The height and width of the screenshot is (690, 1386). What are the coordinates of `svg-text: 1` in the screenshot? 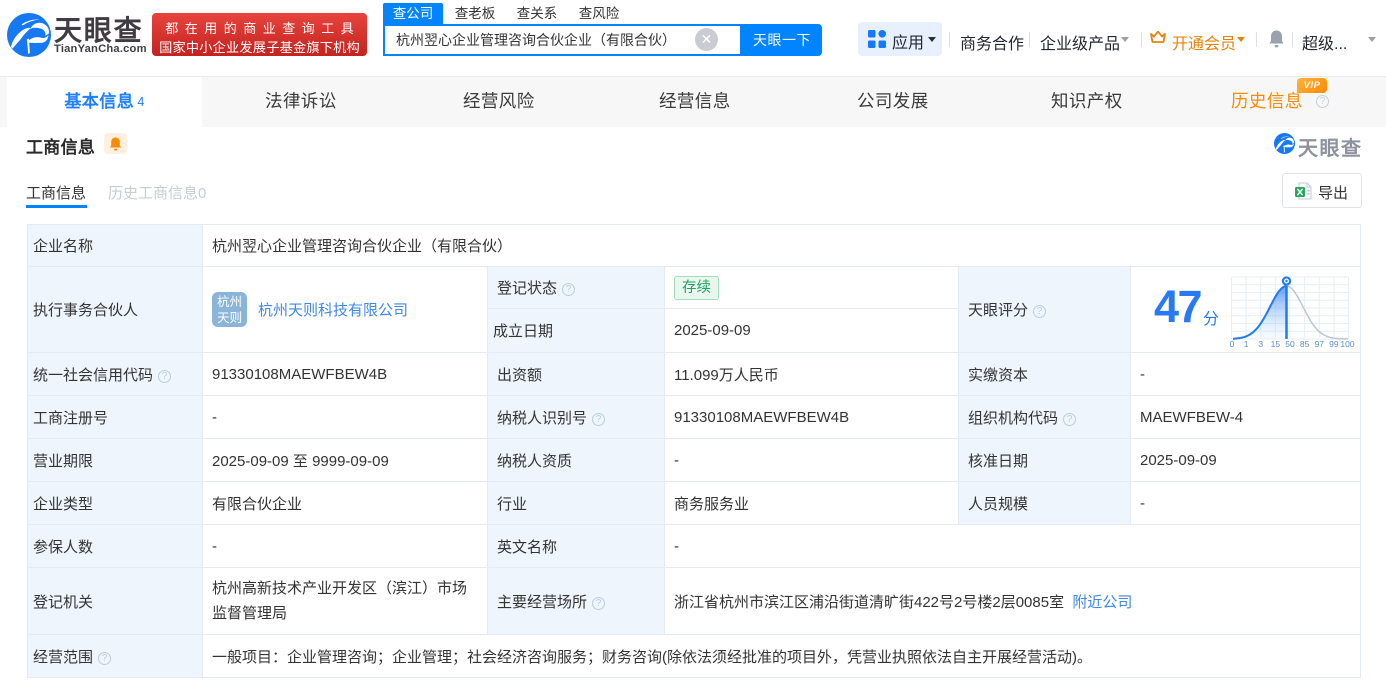 It's located at (1246, 344).